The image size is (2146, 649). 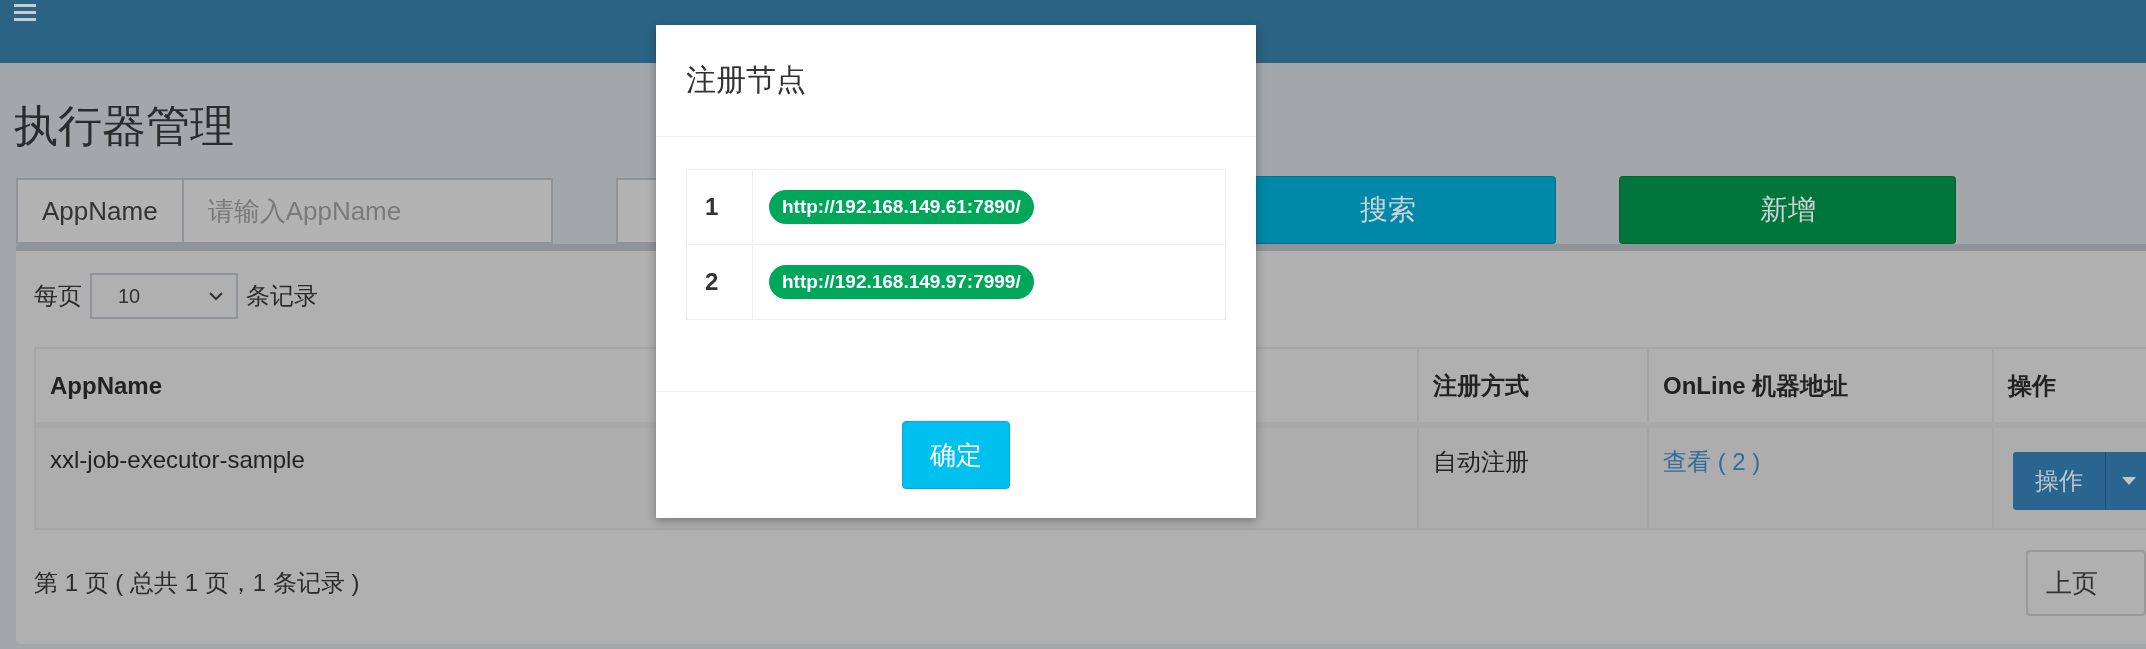 What do you see at coordinates (720, 207) in the screenshot?
I see `node-index: 1` at bounding box center [720, 207].